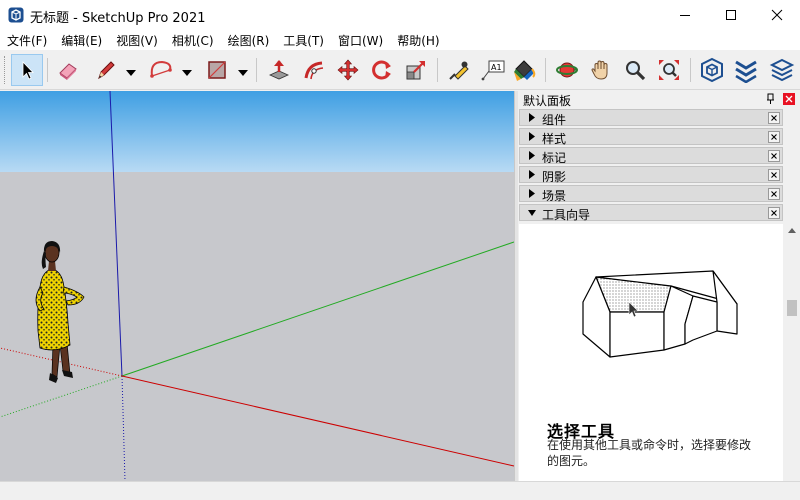 The height and width of the screenshot is (500, 800). Describe the element at coordinates (746, 70) in the screenshot. I see `extension-warehouse-tool-button` at that location.